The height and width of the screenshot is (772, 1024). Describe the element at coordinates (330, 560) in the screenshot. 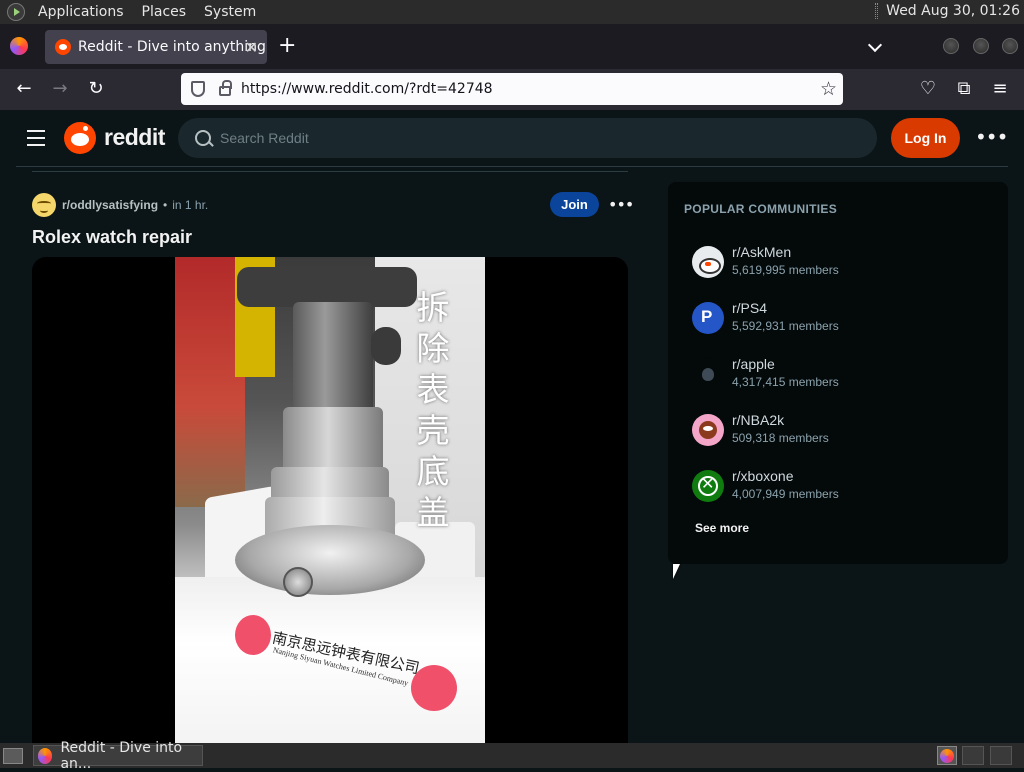

I see `video-watch-case` at that location.